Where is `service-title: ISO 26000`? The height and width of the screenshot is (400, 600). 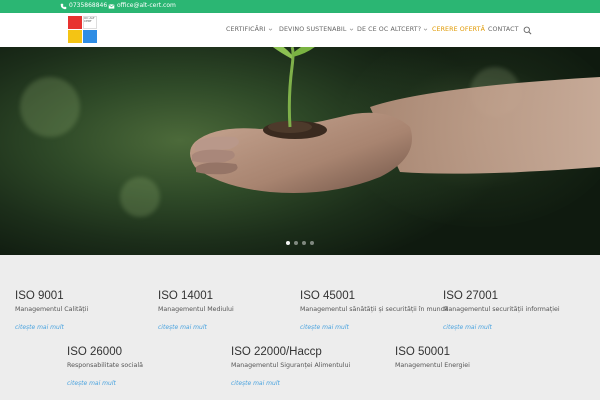
service-title: ISO 26000 is located at coordinates (94, 352).